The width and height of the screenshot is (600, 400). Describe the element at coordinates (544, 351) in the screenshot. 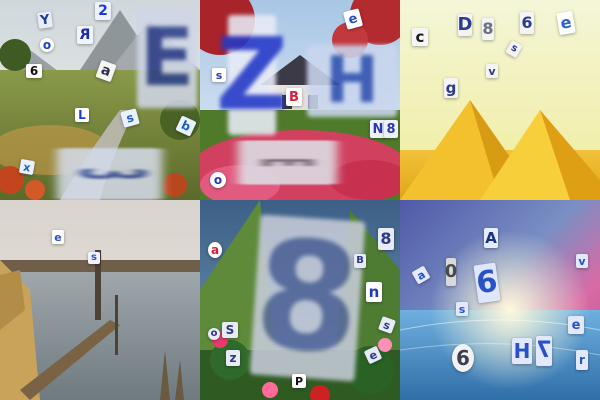

I see `glyph-box: 7` at that location.